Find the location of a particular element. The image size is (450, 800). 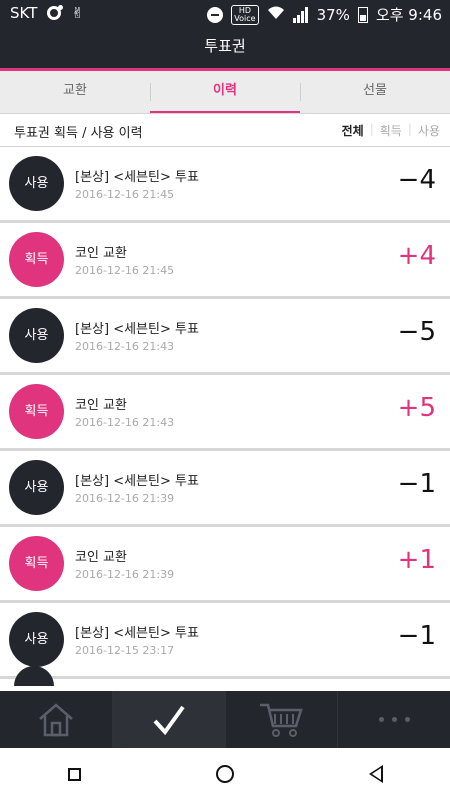

list-item: 획득 코인 교환 2016-12-16 21:43 +5 is located at coordinates (225, 413).